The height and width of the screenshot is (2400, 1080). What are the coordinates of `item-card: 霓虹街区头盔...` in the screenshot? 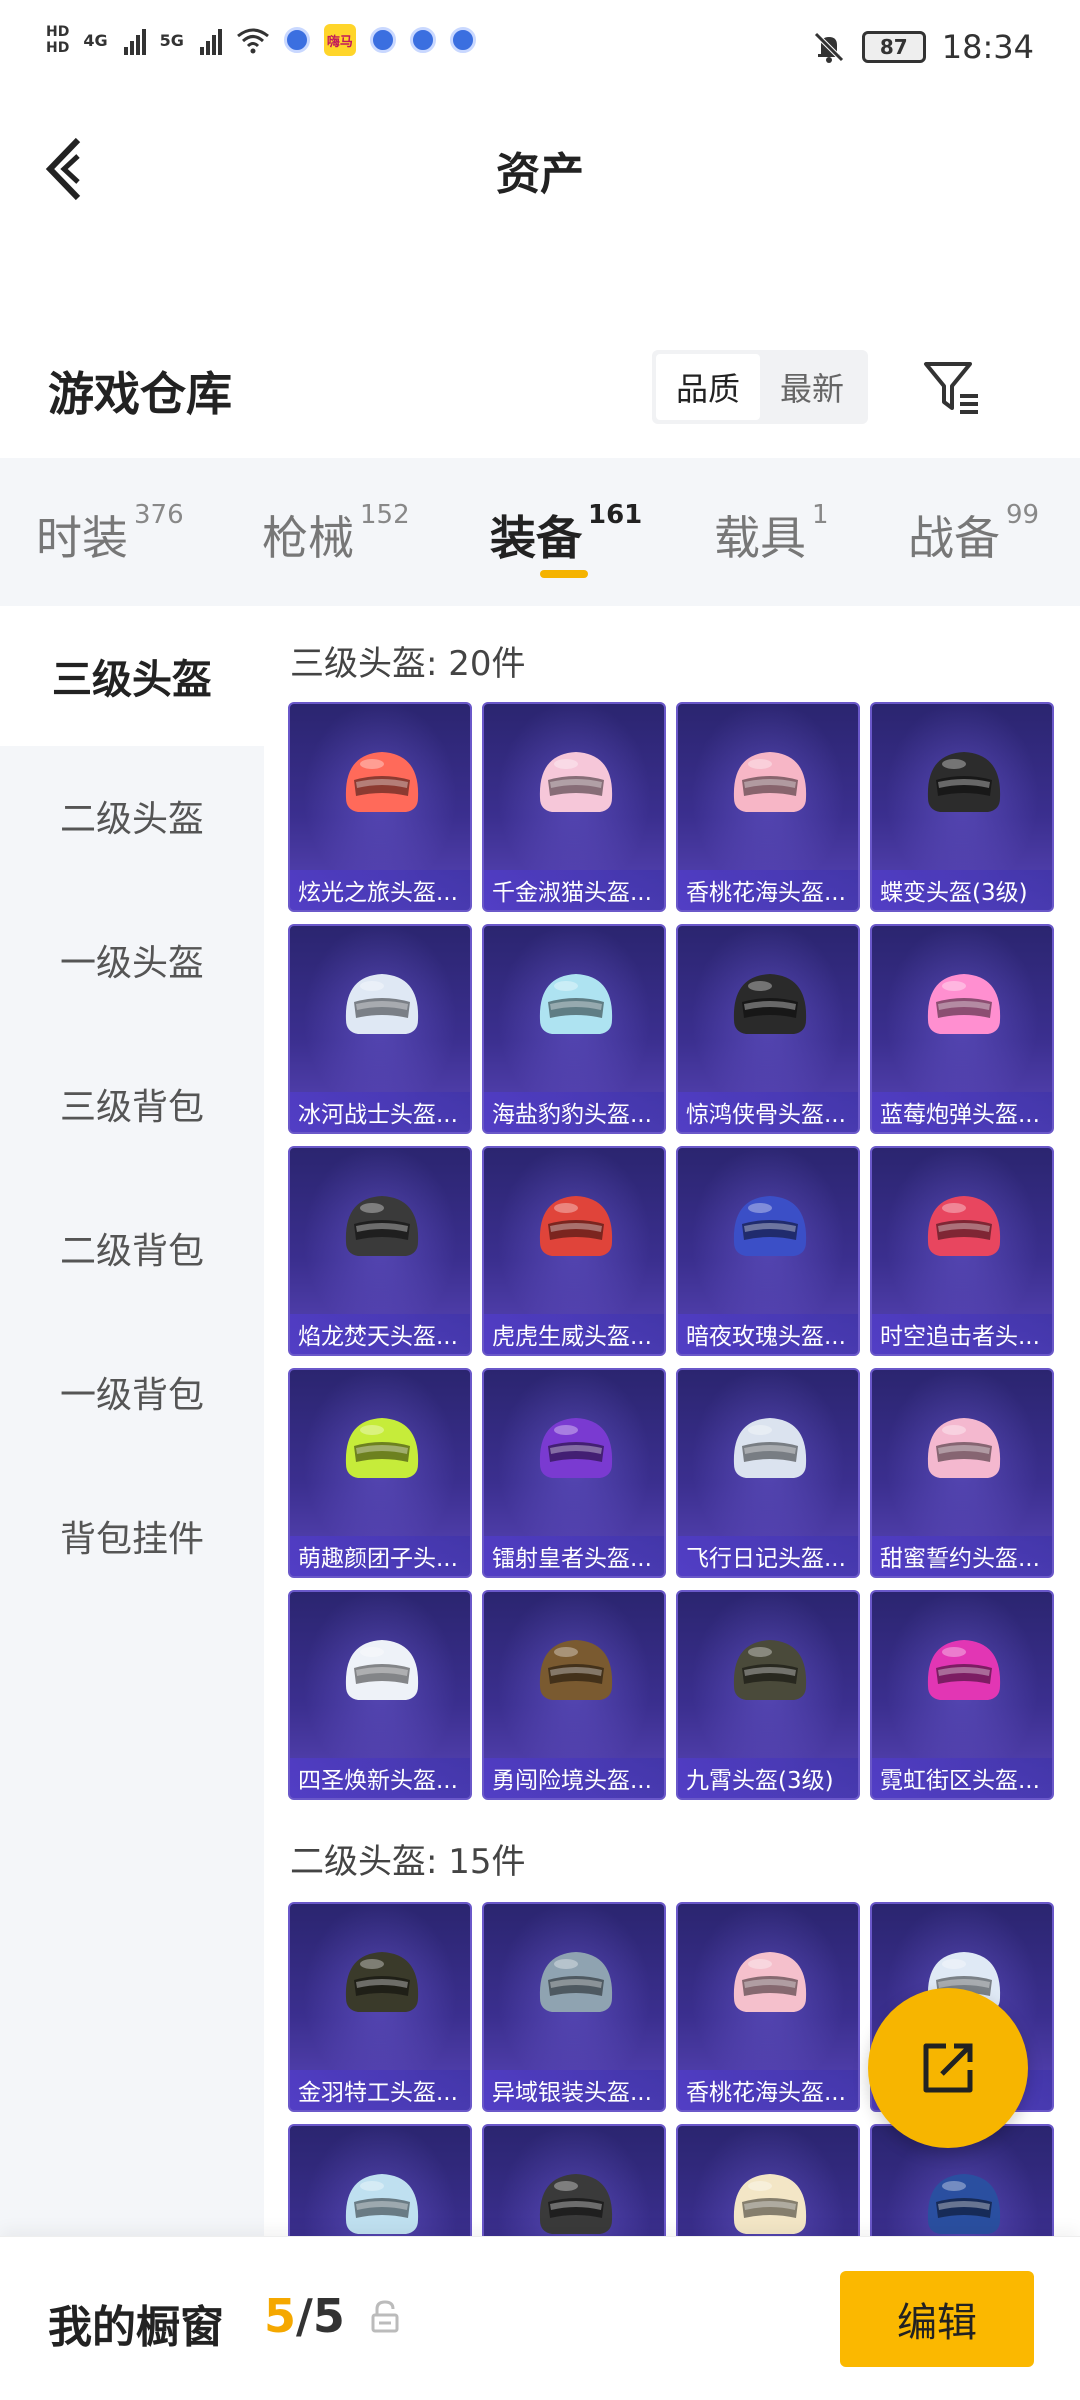 It's located at (962, 1695).